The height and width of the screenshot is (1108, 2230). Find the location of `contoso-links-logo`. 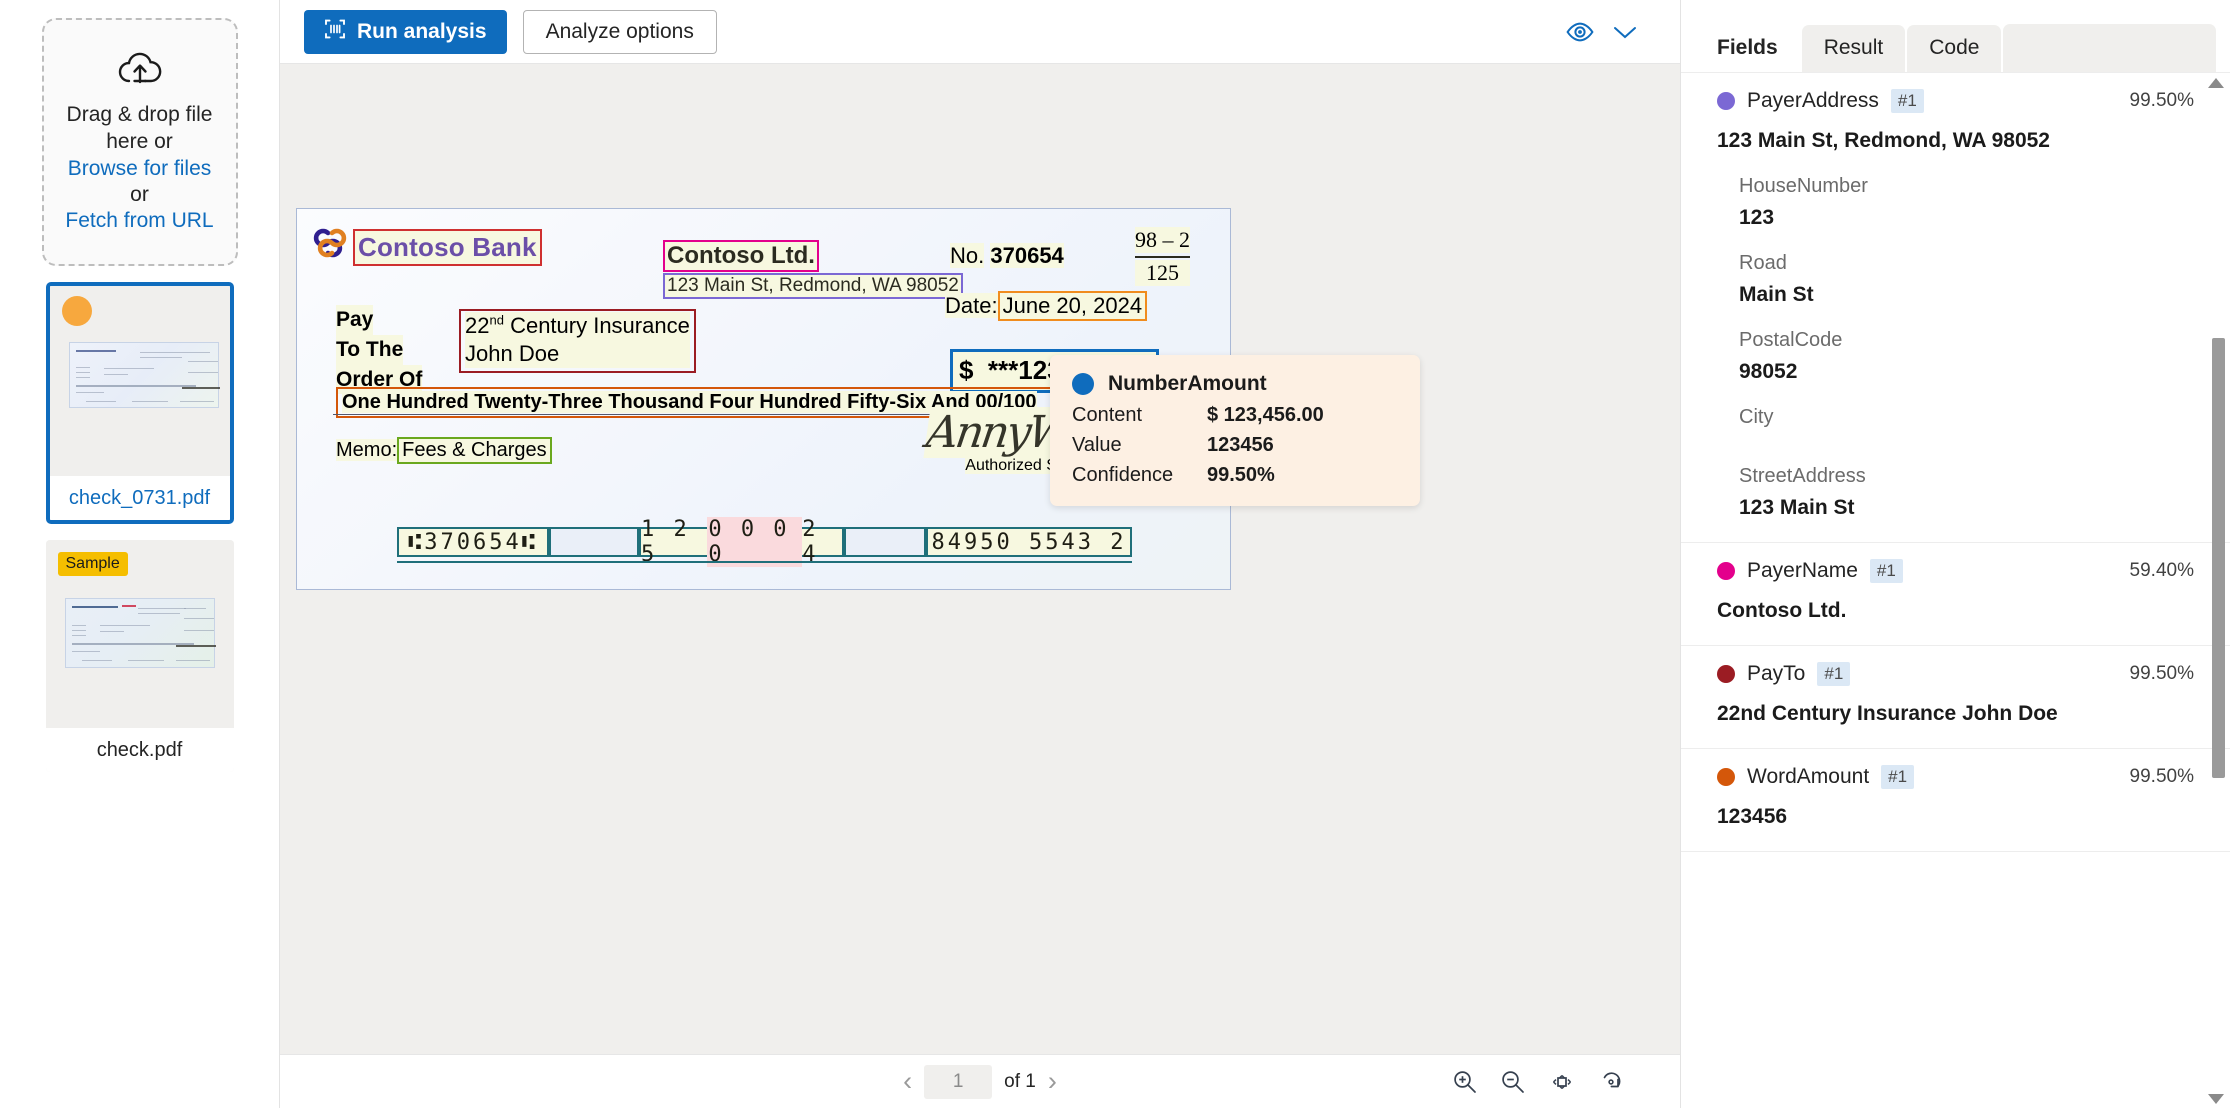

contoso-links-logo is located at coordinates (330, 246).